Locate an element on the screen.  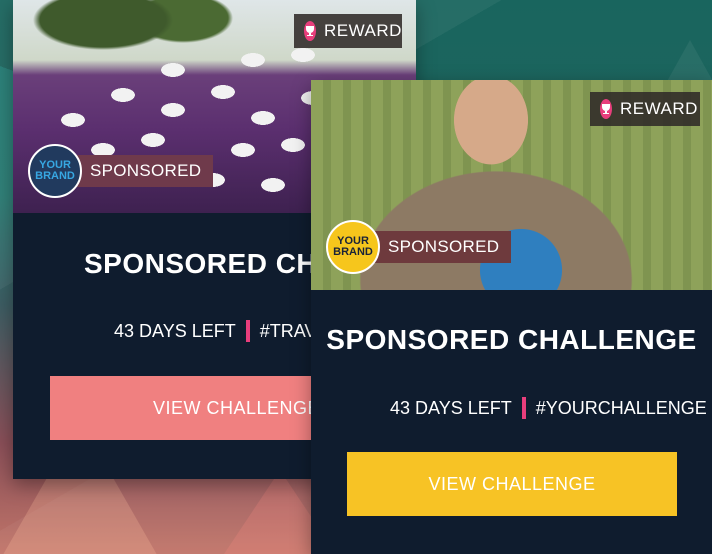
challenge-hashtag: #YOURCHALLENGE is located at coordinates (621, 407).